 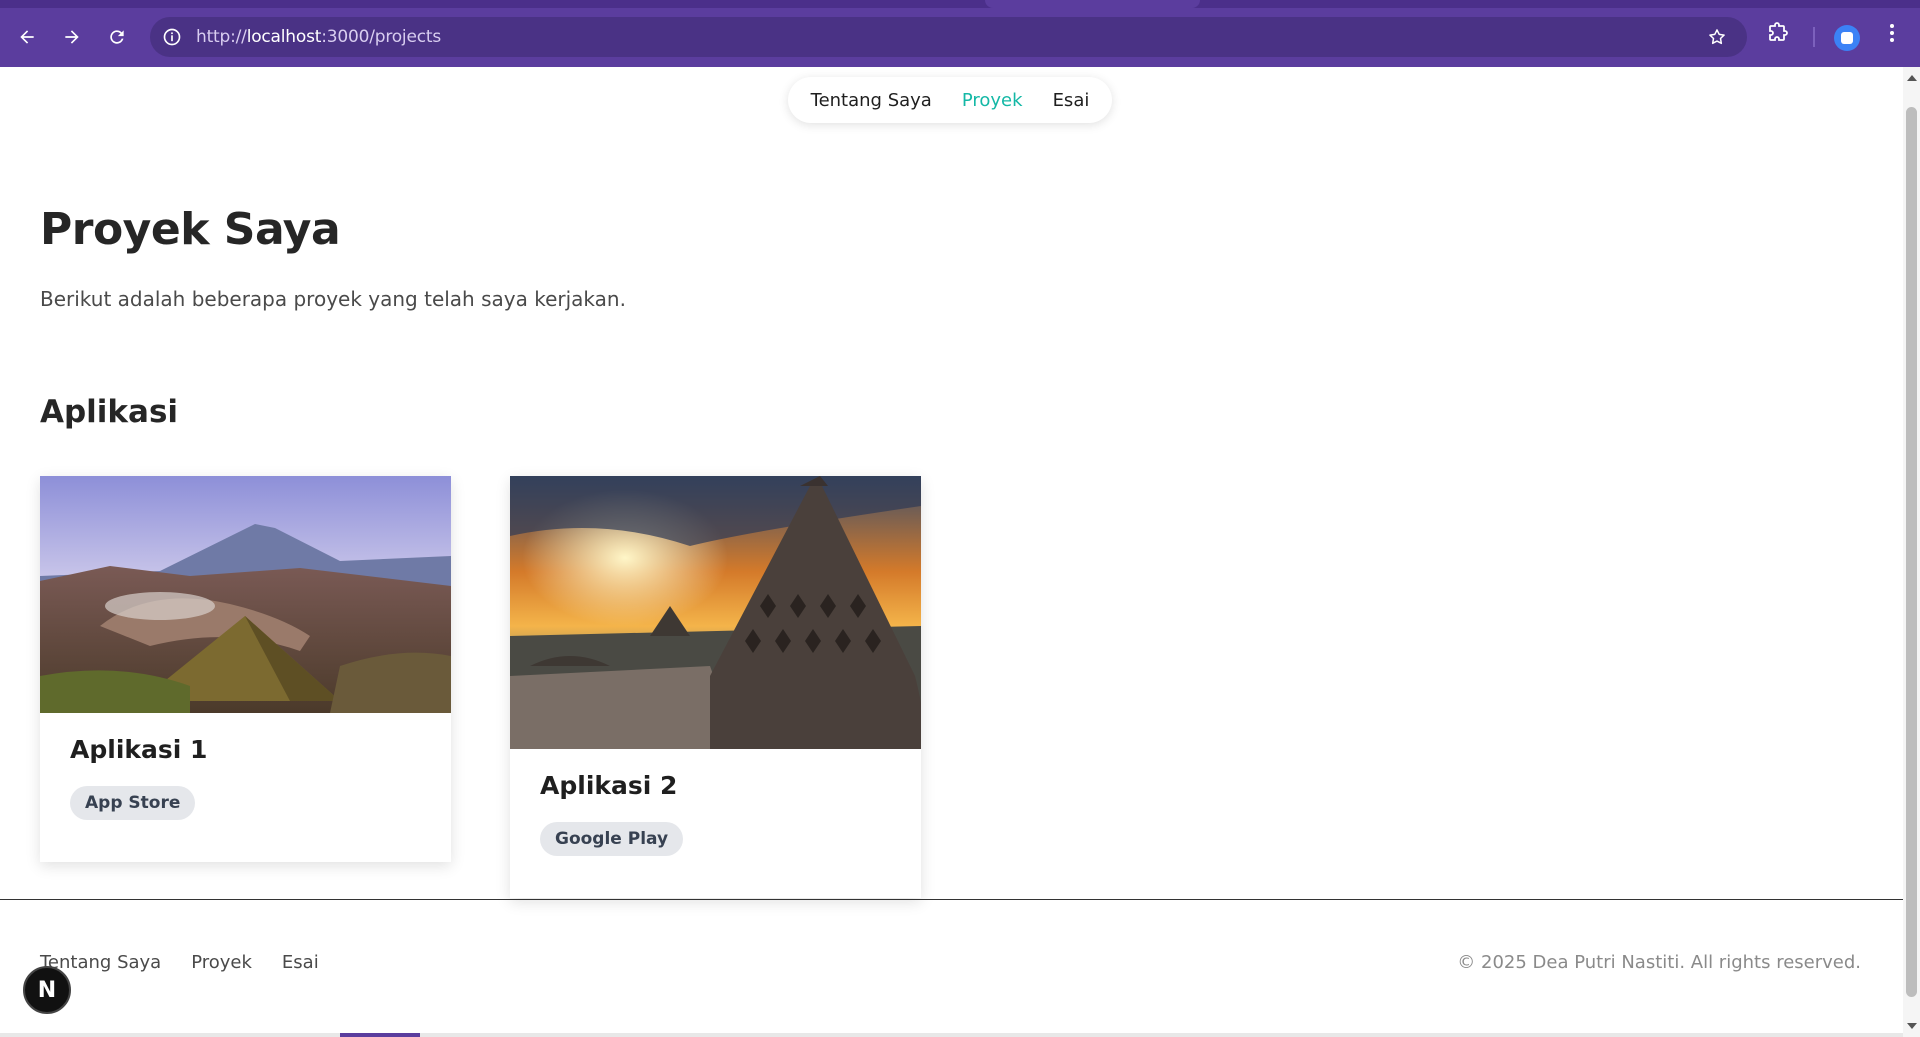 What do you see at coordinates (318, 37) in the screenshot?
I see `url-text: http://localhost:3000/projects` at bounding box center [318, 37].